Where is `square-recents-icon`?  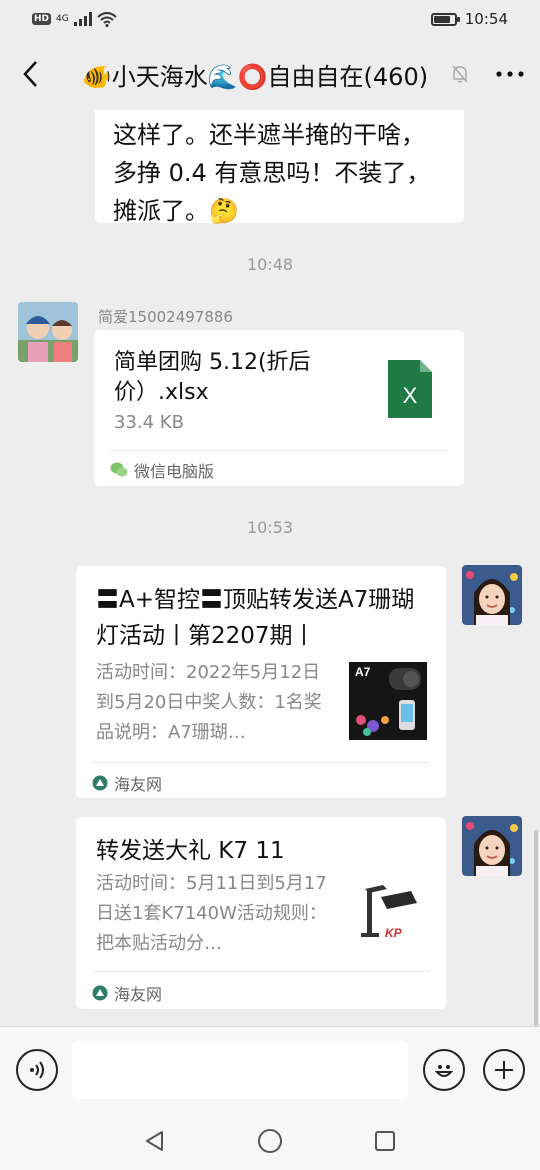 square-recents-icon is located at coordinates (385, 1141).